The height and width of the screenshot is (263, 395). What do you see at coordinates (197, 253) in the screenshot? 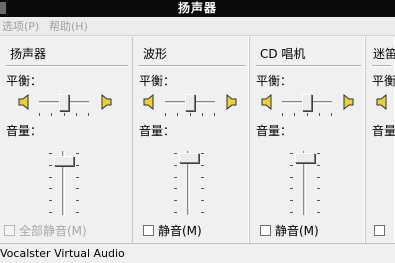
I see `status-bar: Vocalster Virtual Audio` at bounding box center [197, 253].